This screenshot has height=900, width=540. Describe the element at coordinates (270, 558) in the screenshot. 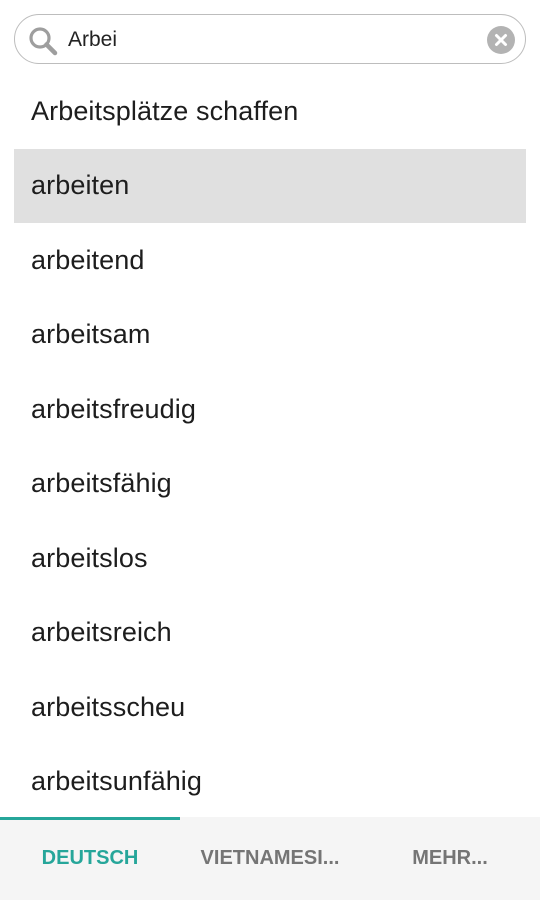

I see `suggestion-item: arbeitslos` at that location.